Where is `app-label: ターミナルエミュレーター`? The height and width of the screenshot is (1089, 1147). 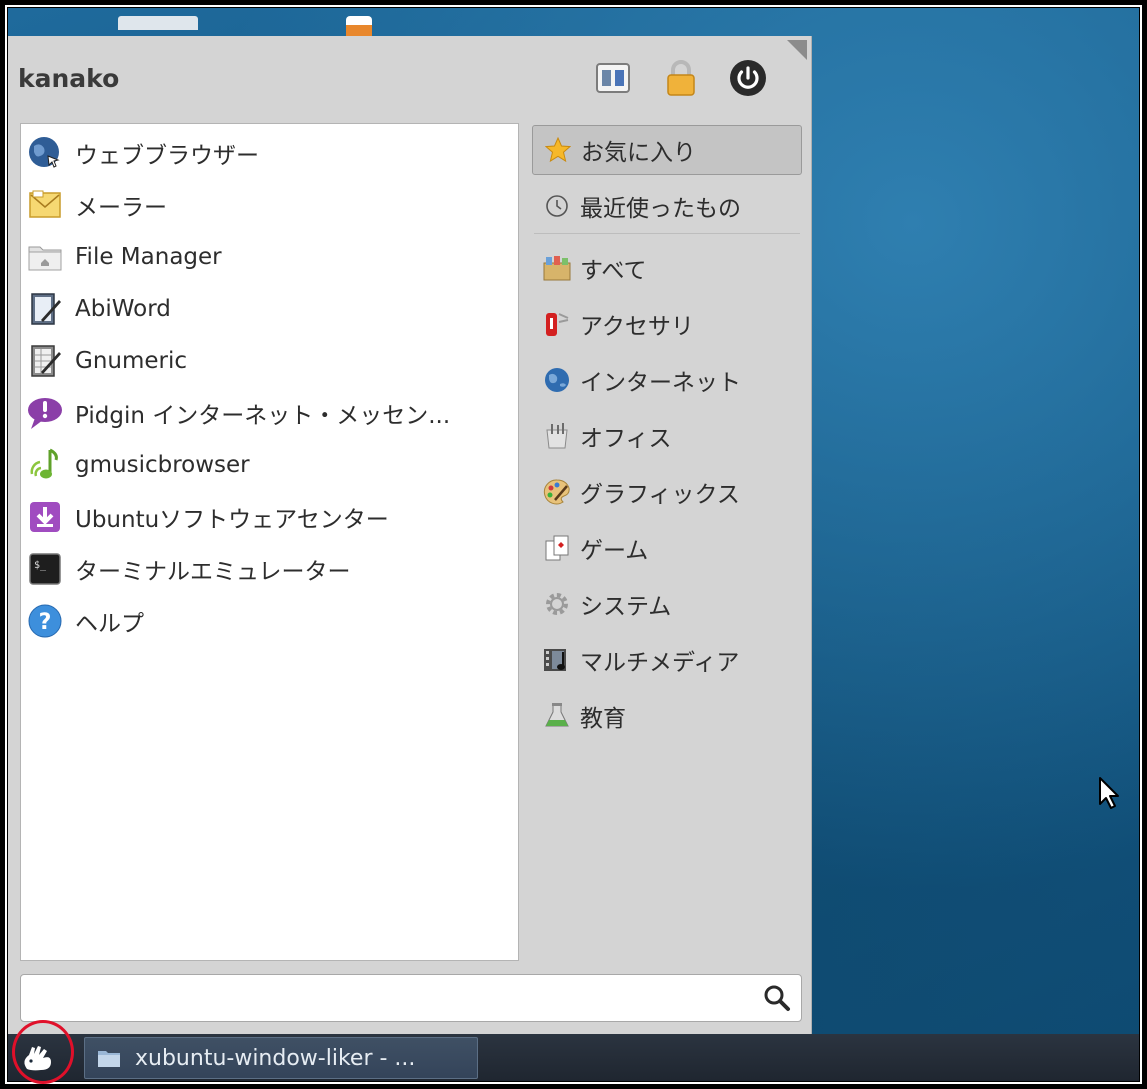 app-label: ターミナルエミュレーター is located at coordinates (213, 572).